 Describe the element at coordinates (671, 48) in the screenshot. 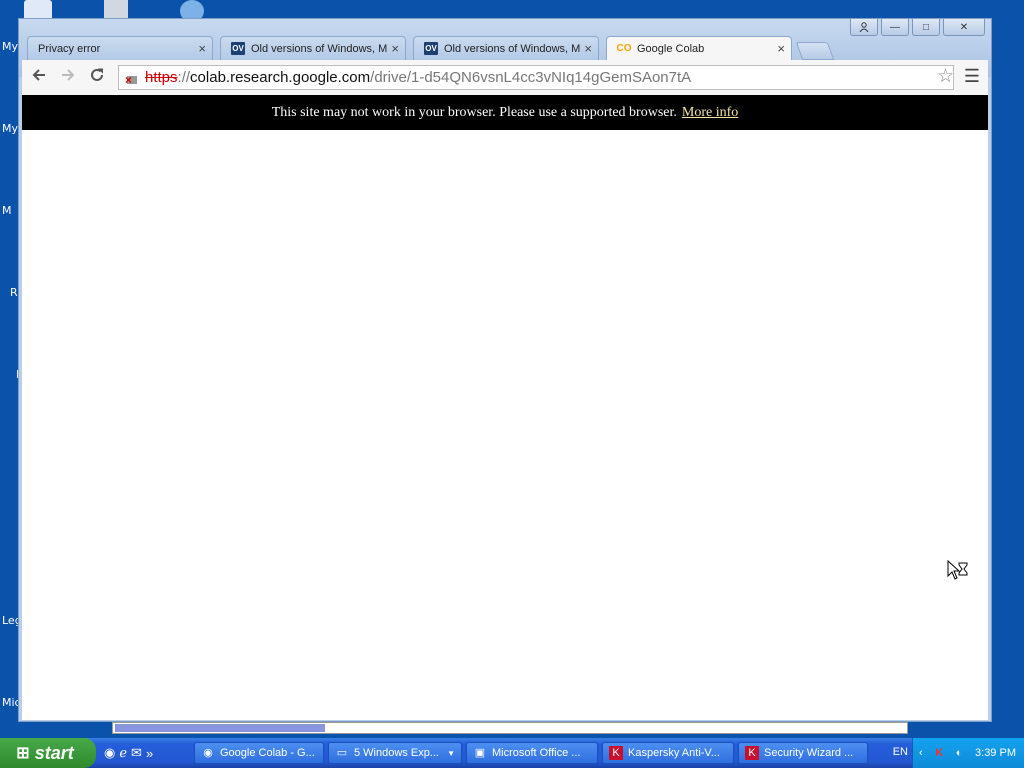

I see `tab-label: Google Colab` at that location.